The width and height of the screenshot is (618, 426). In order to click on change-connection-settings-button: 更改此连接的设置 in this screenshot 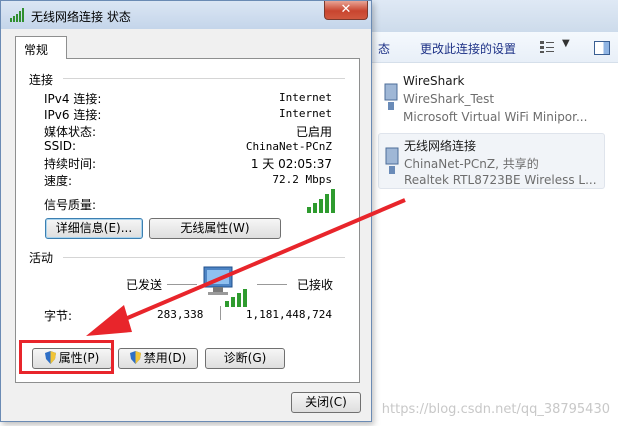, I will do `click(468, 48)`.